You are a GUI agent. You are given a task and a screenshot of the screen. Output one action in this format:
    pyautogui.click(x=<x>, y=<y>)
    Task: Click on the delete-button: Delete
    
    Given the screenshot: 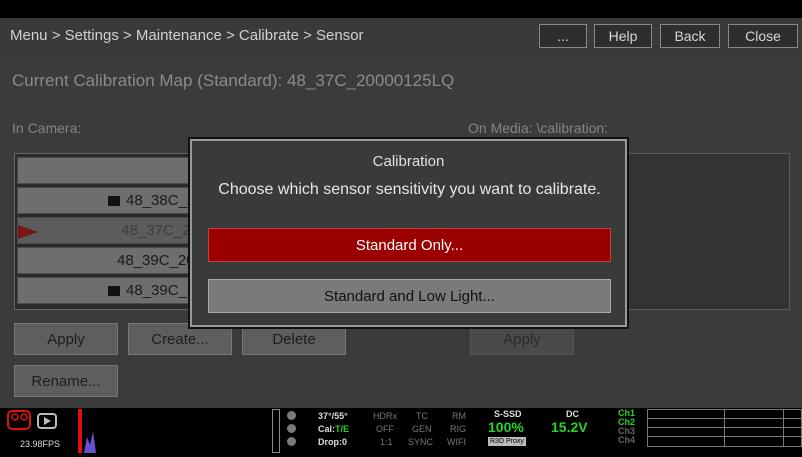 What is the action you would take?
    pyautogui.click(x=294, y=339)
    